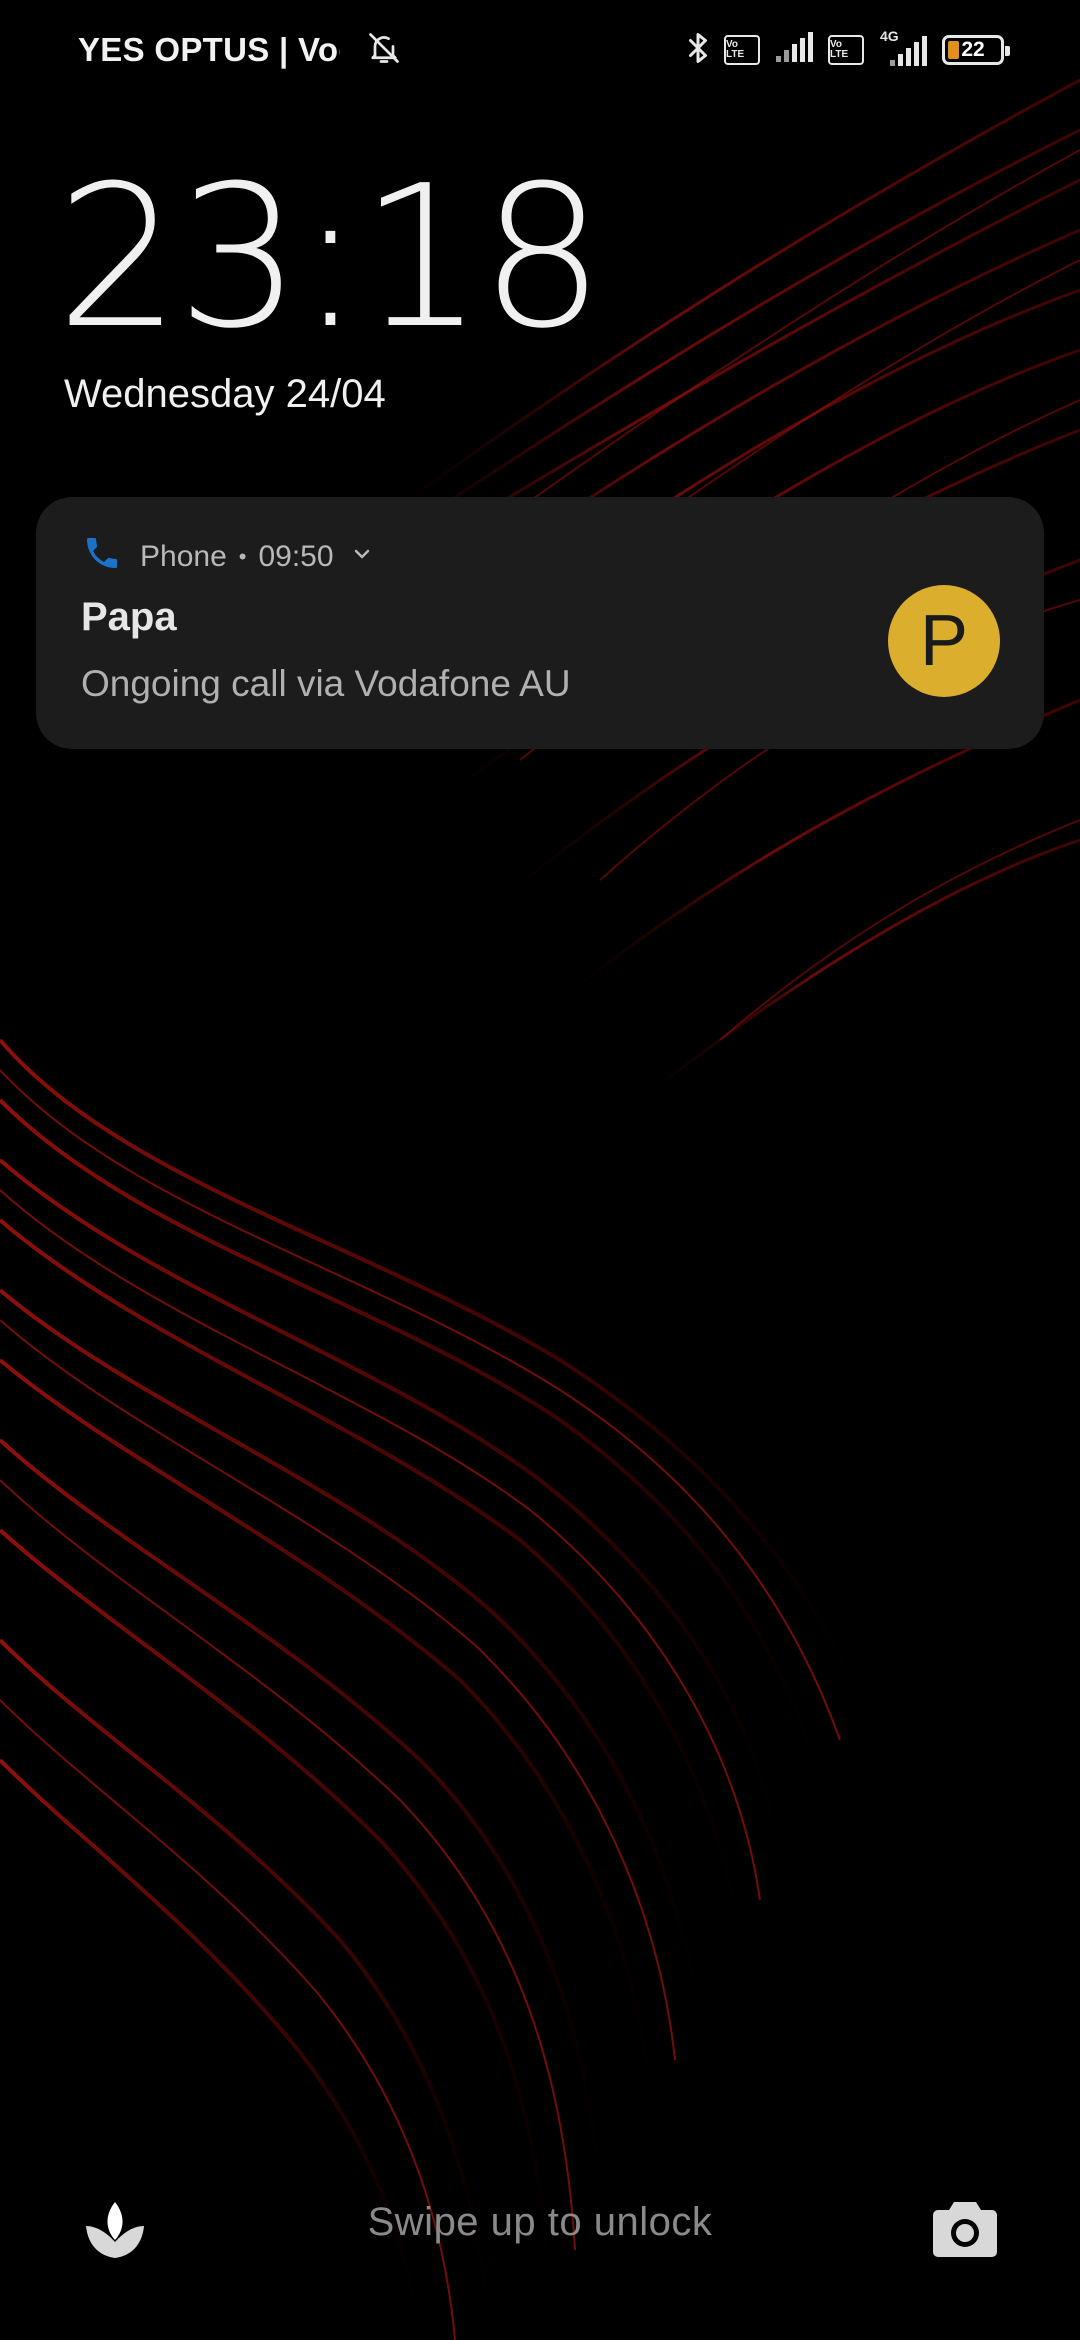 The width and height of the screenshot is (1080, 2340). What do you see at coordinates (903, 48) in the screenshot?
I see `signal-4g-icon: 4G` at bounding box center [903, 48].